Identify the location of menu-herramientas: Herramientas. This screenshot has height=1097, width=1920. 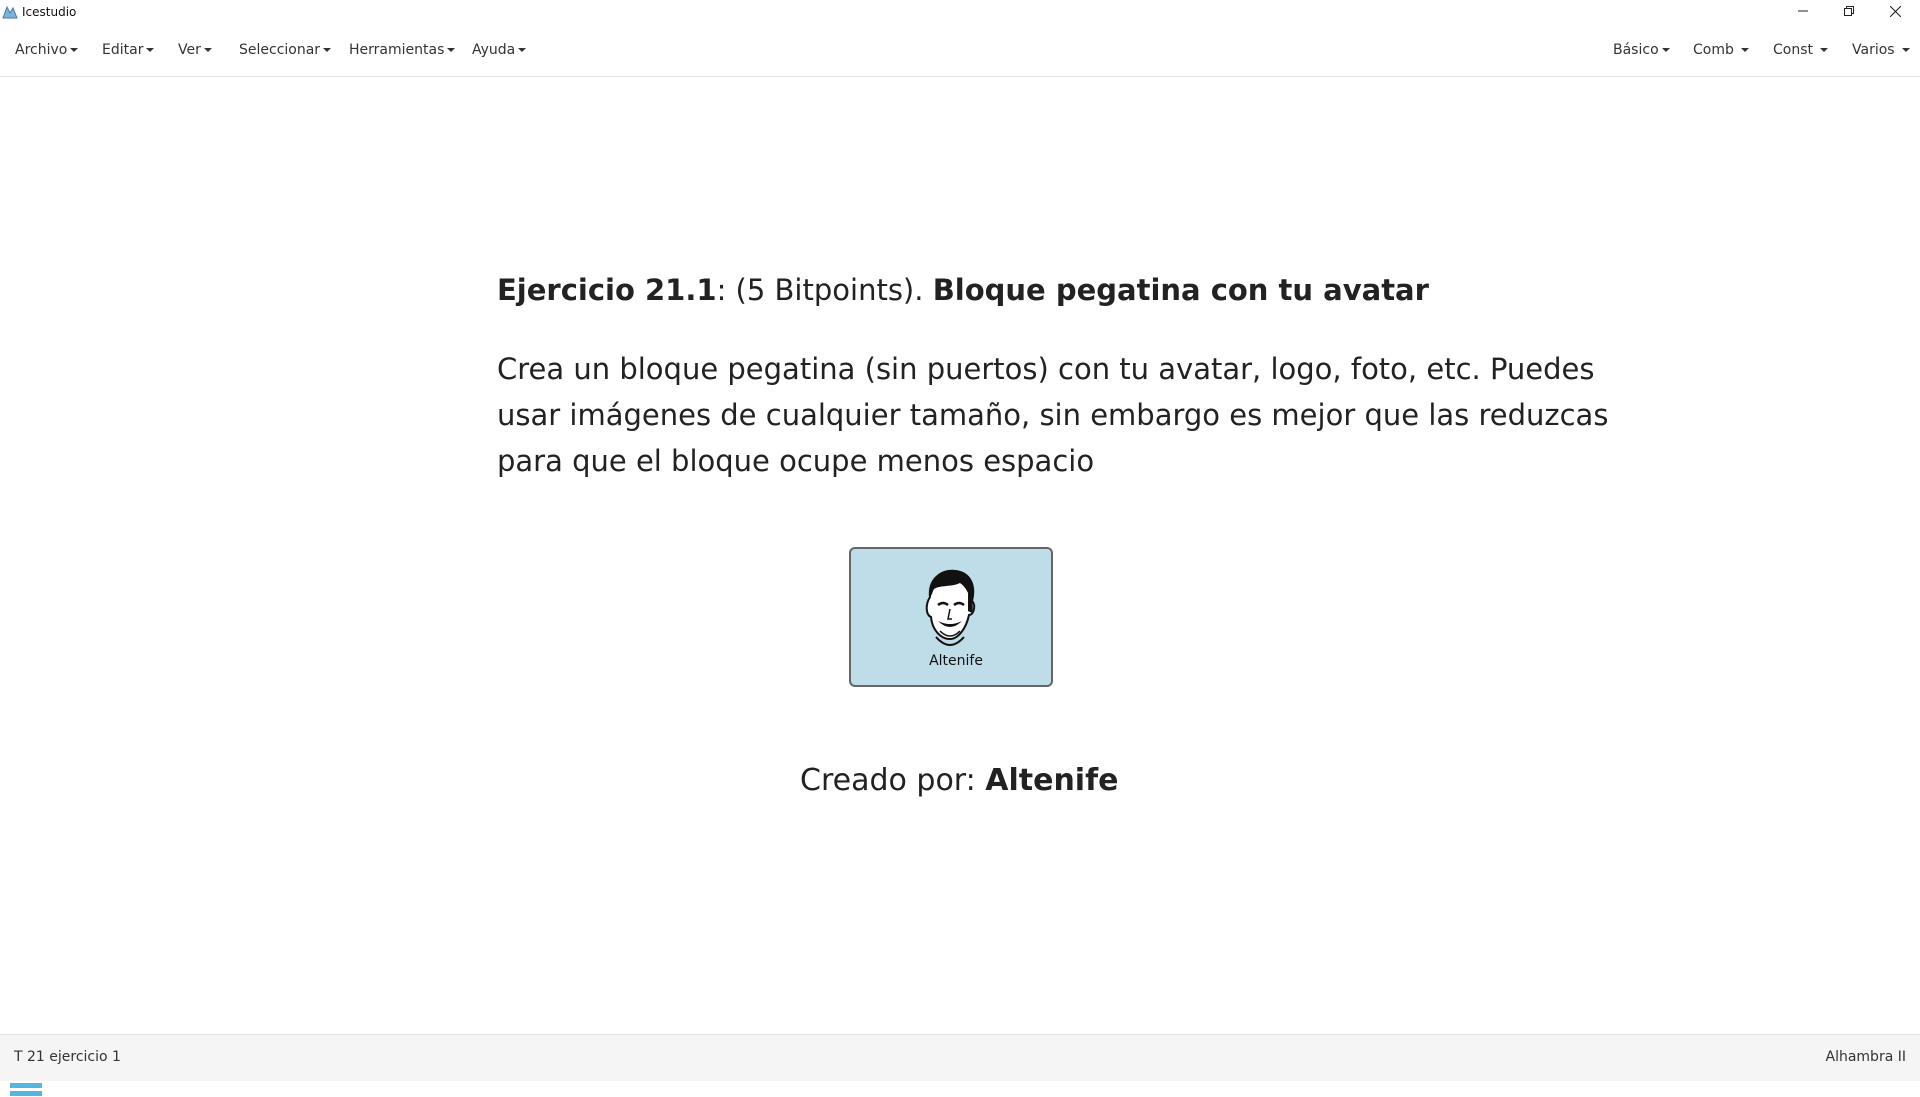
(402, 50).